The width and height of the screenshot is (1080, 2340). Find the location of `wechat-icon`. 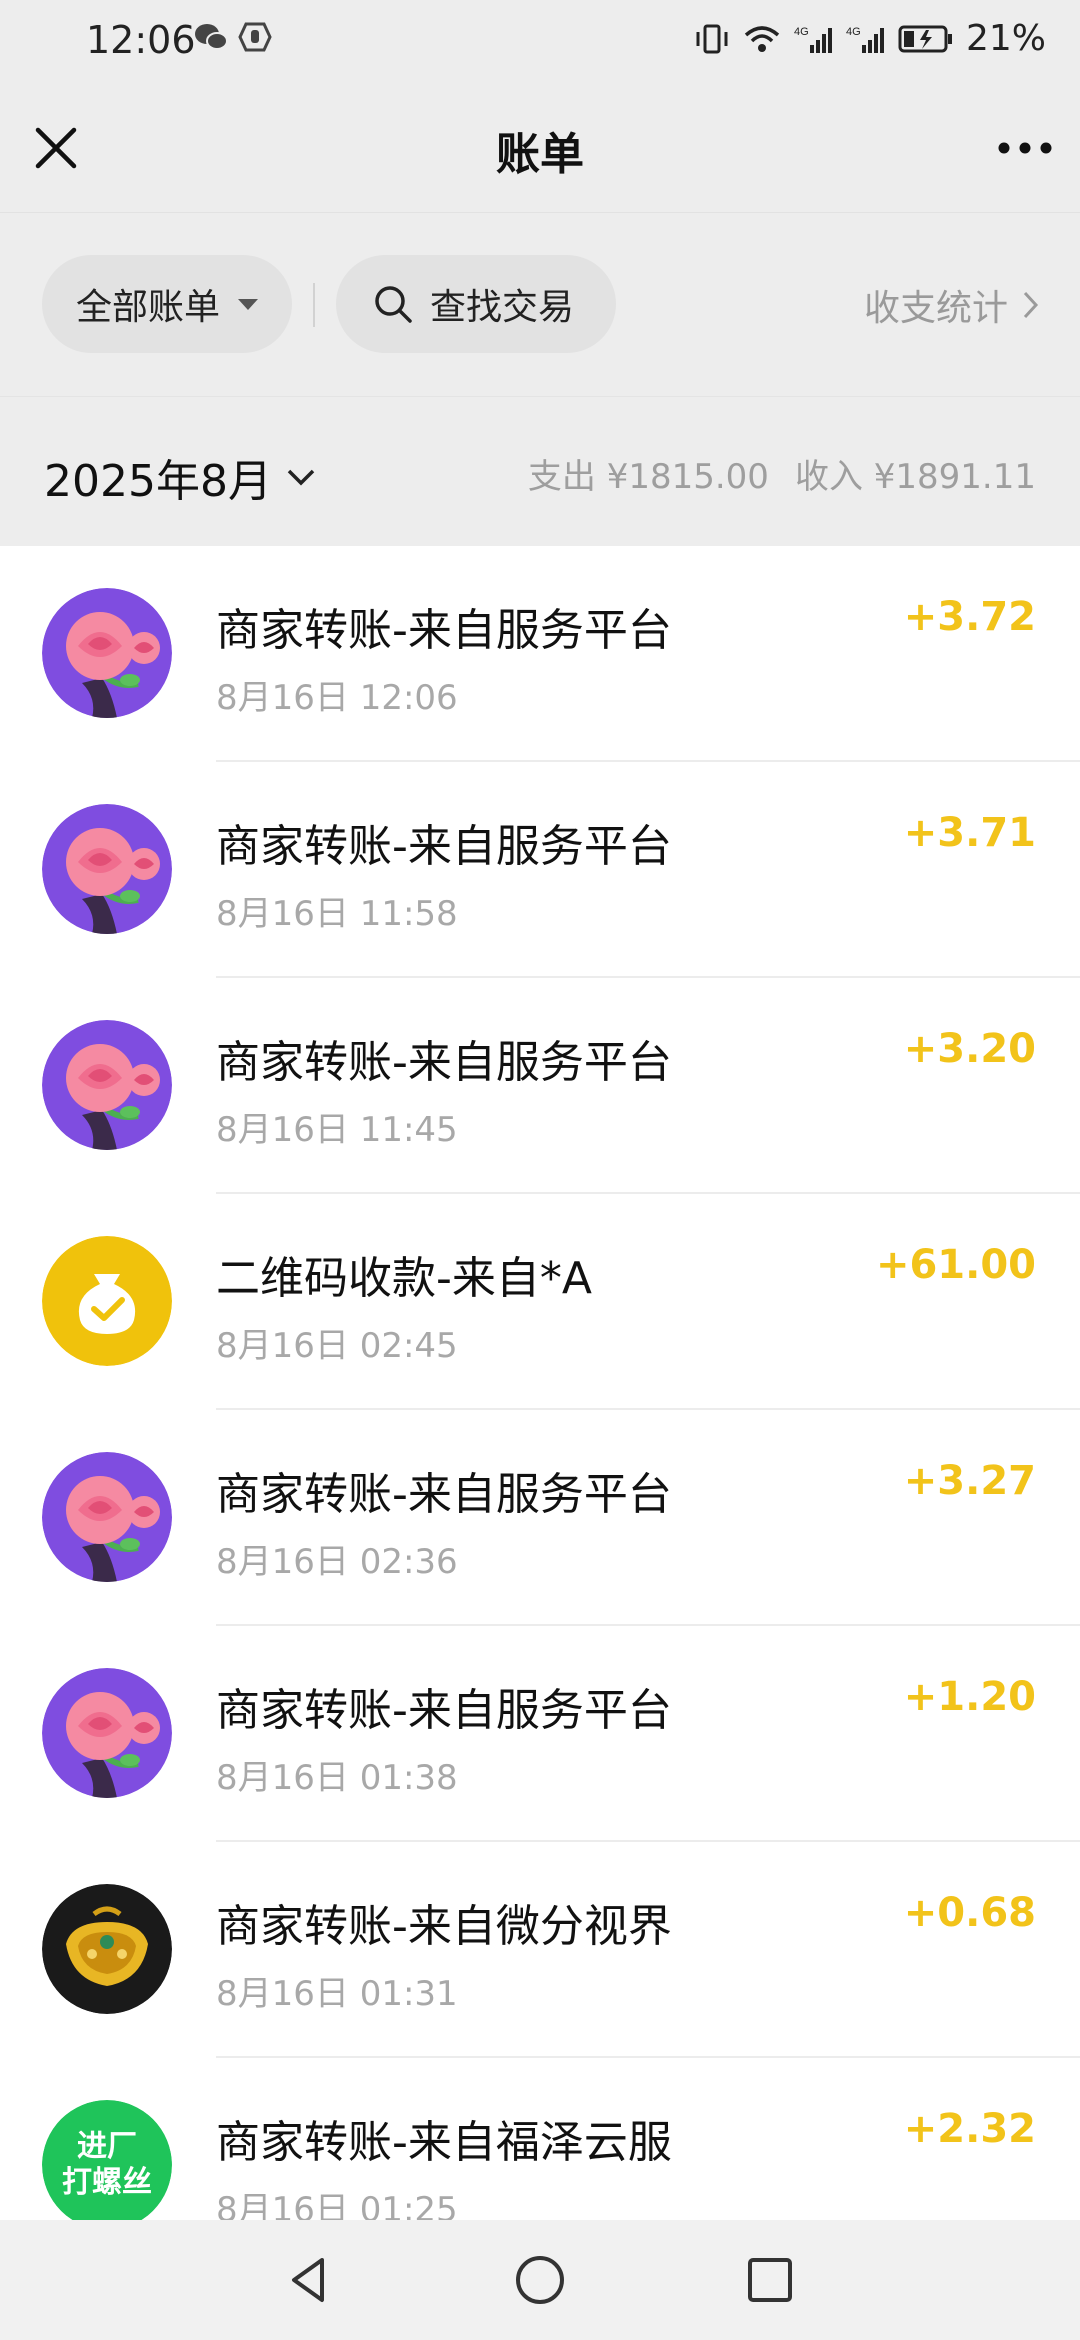

wechat-icon is located at coordinates (211, 37).